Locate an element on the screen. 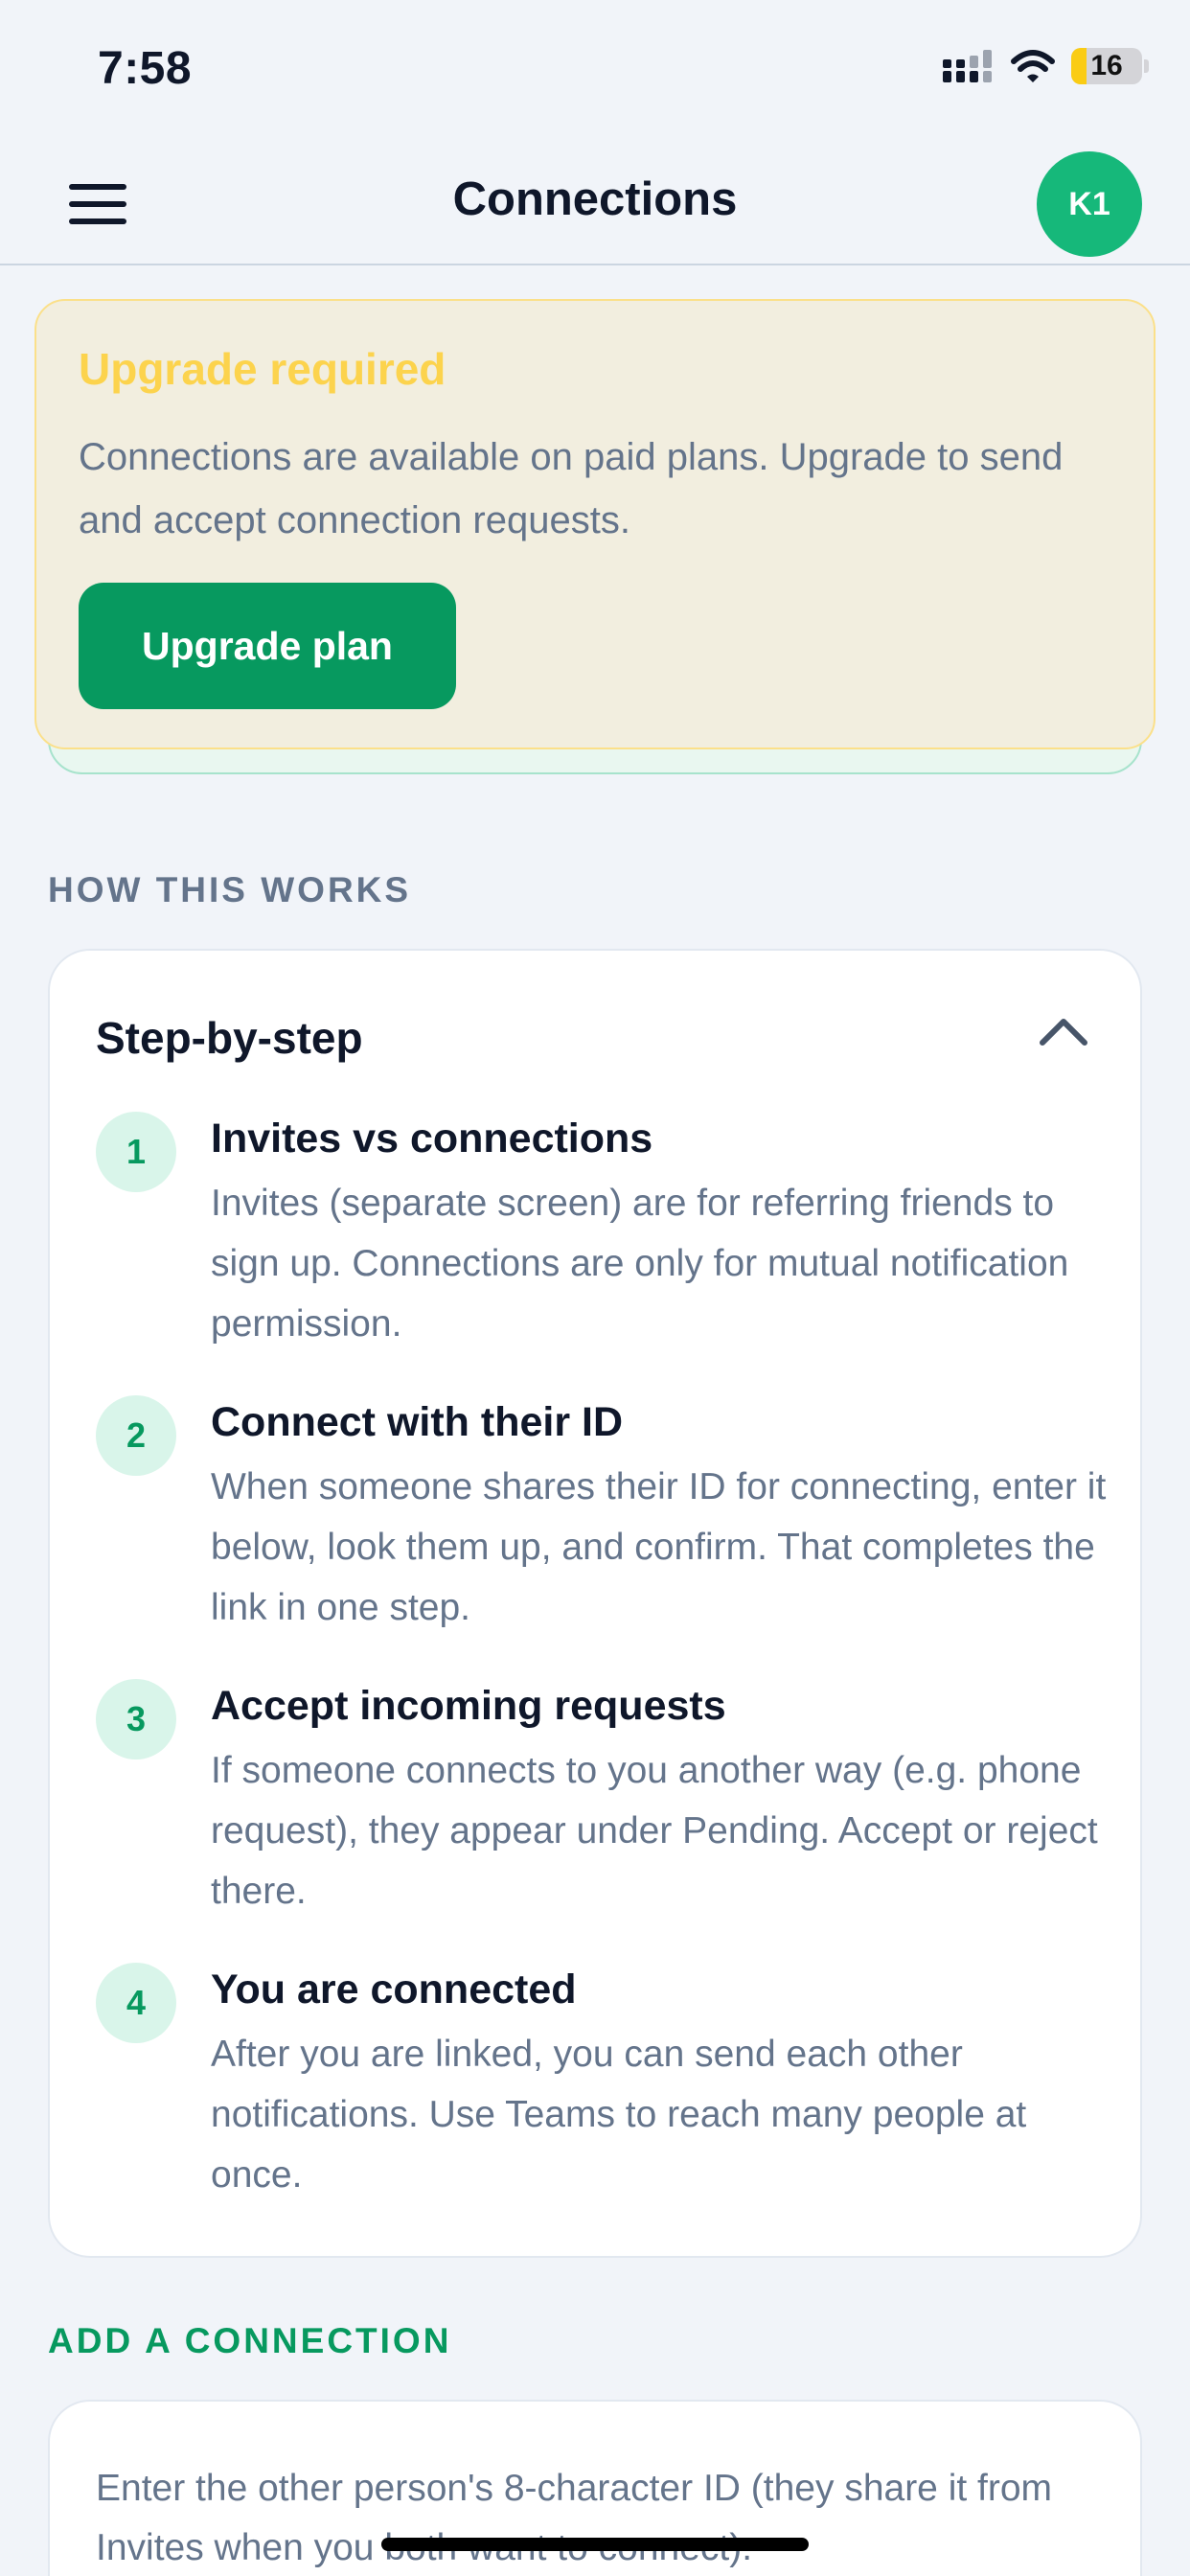 The width and height of the screenshot is (1190, 2576). battery-level: 16 is located at coordinates (1106, 65).